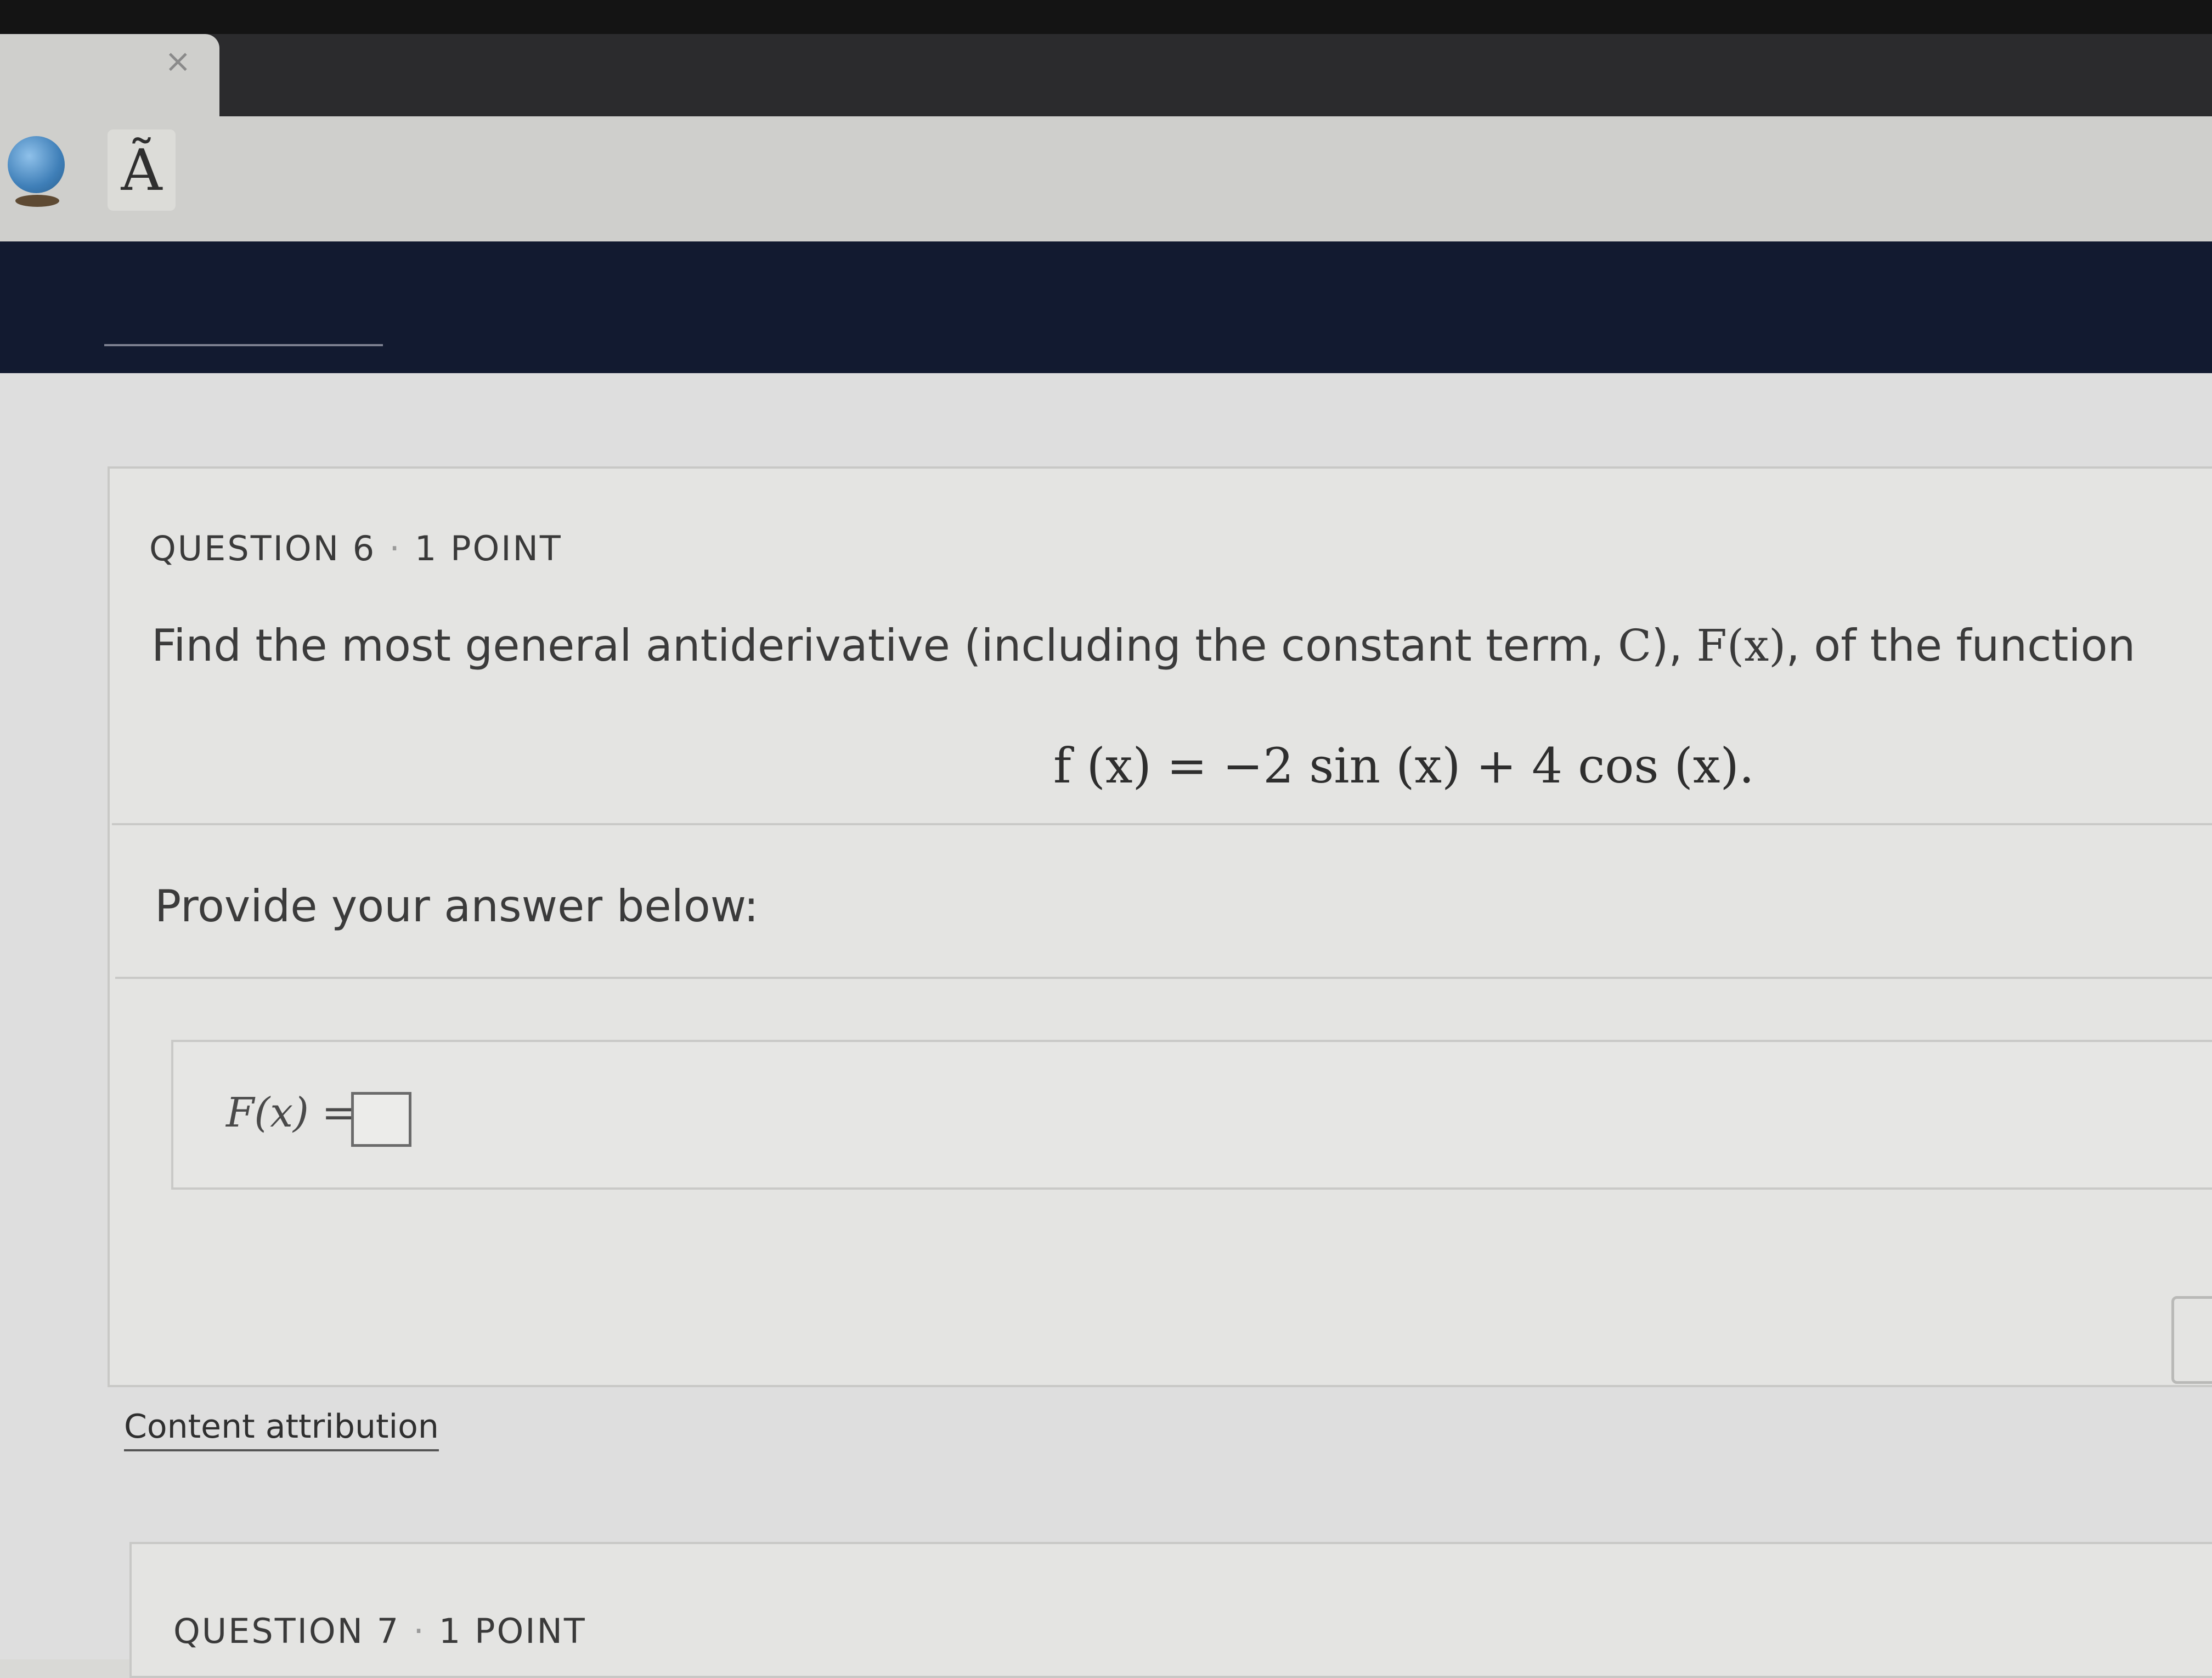  I want to click on question-number: QUESTION 7, so click(287, 1631).